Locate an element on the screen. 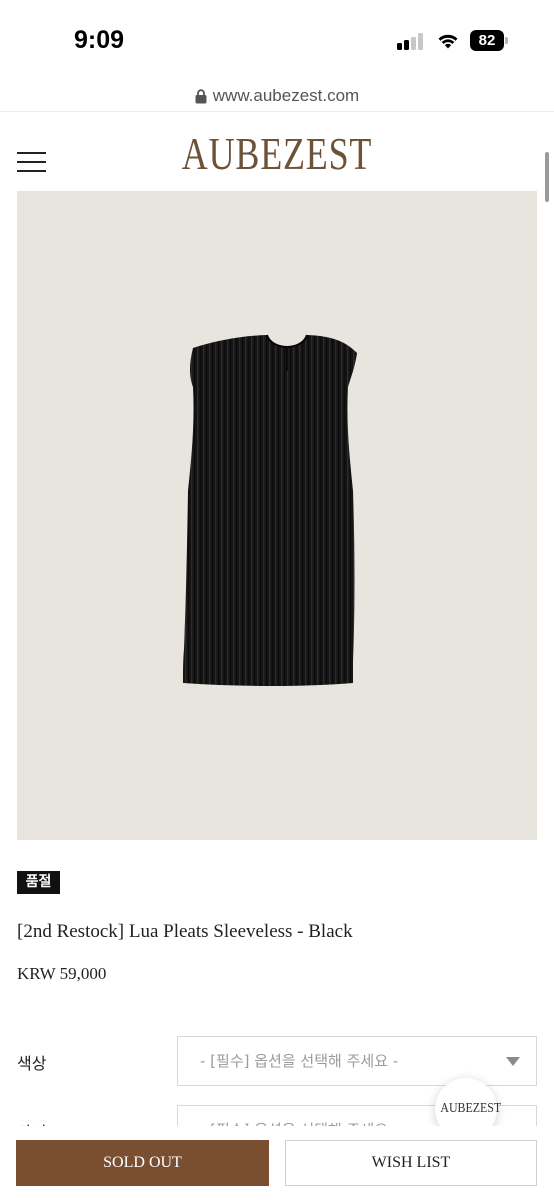 The image size is (554, 1200). signal-icon is located at coordinates (411, 41).